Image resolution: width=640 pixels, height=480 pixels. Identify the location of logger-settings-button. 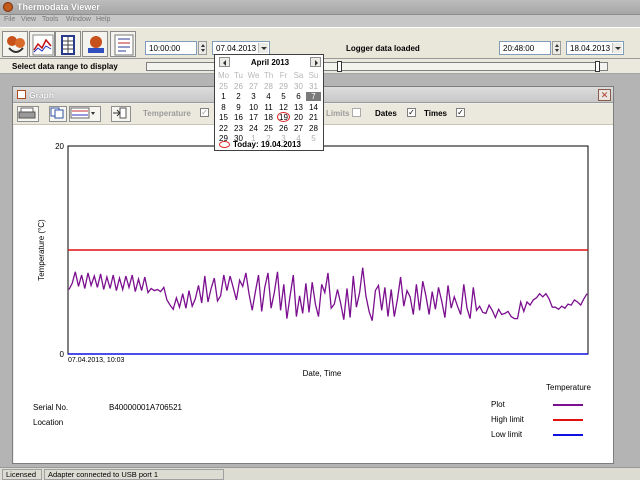
(95, 44).